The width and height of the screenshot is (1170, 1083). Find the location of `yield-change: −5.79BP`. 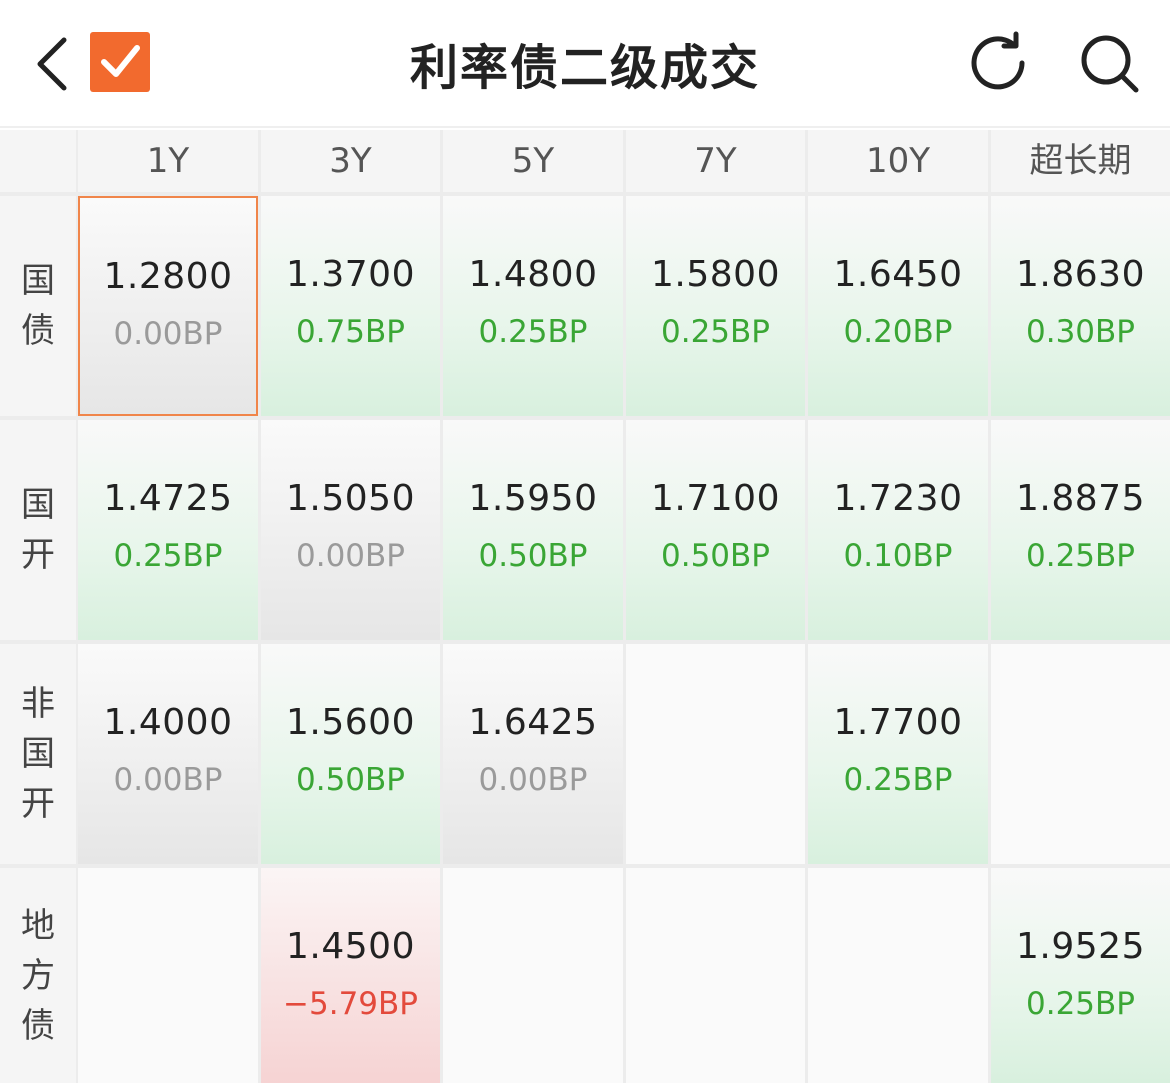

yield-change: −5.79BP is located at coordinates (350, 1004).